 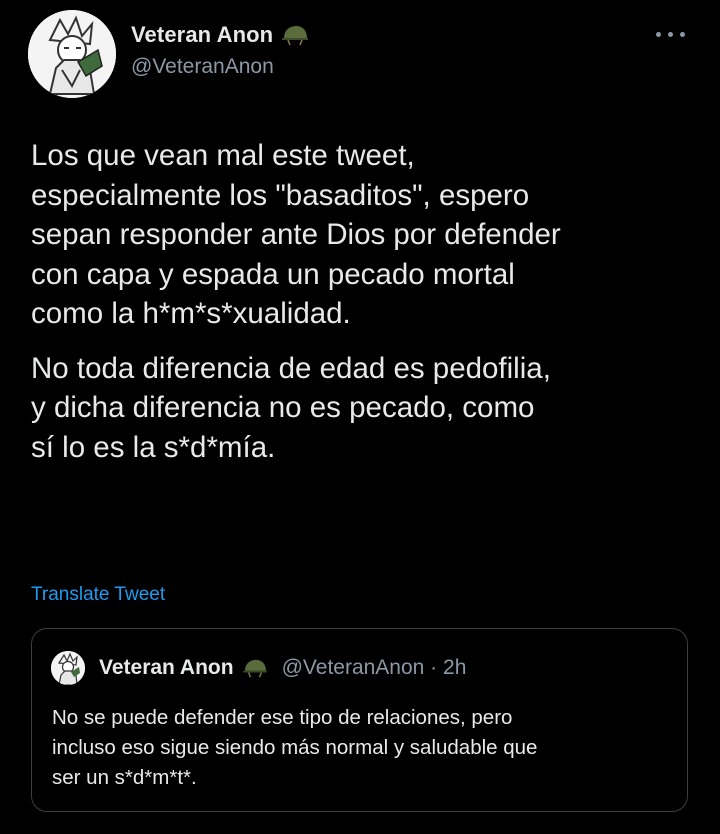 I want to click on quoted-author-avatar, so click(x=68, y=668).